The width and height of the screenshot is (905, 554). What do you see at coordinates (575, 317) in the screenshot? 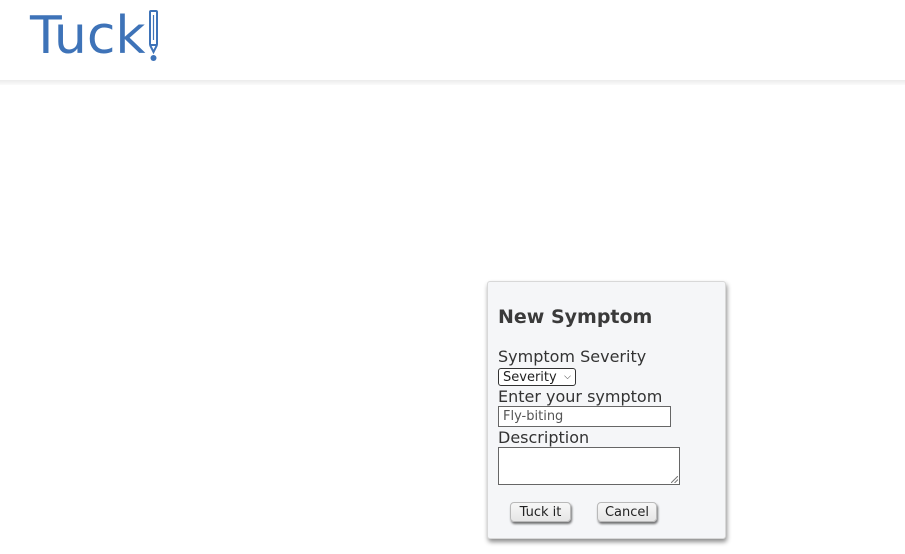
I see `dialog-title: New Symptom` at bounding box center [575, 317].